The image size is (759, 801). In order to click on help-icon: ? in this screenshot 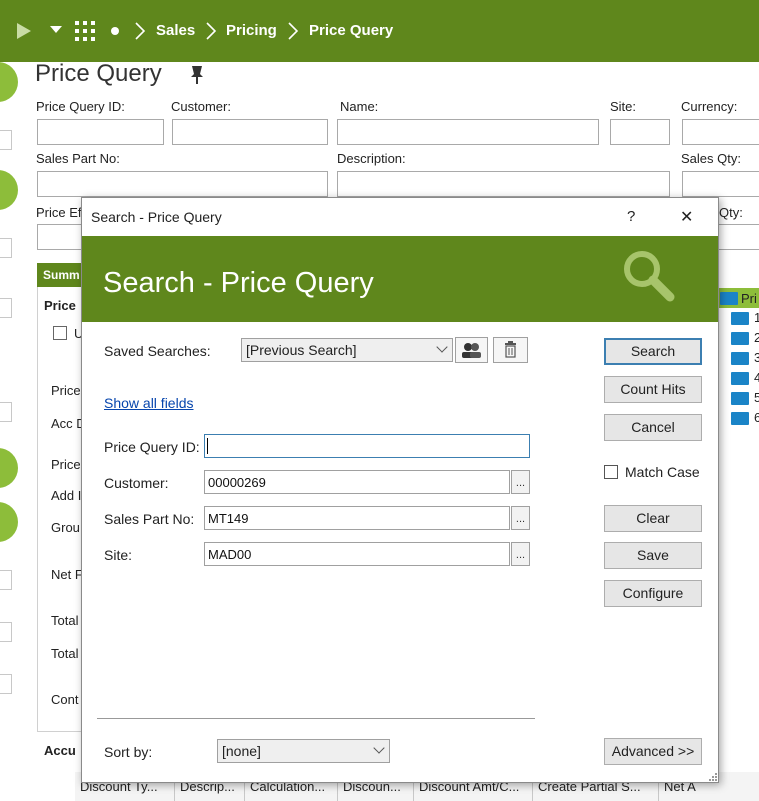, I will do `click(631, 216)`.